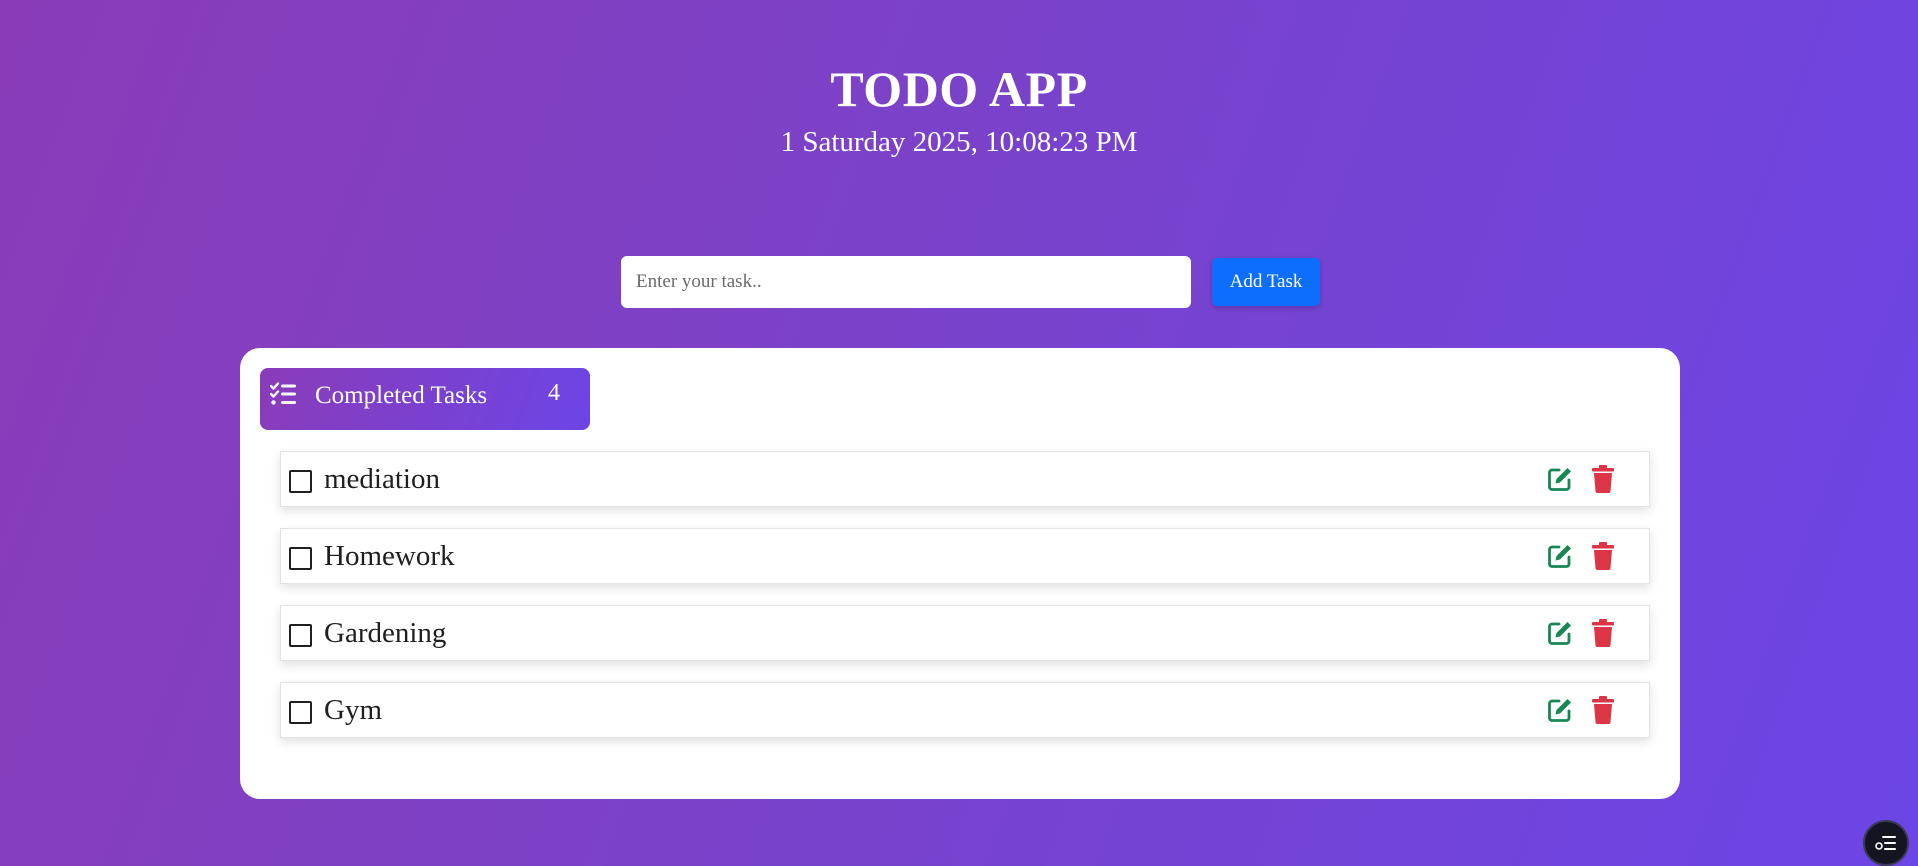 The image size is (1918, 866). I want to click on completed-tasks-tab: Completed Tasks 4, so click(425, 399).